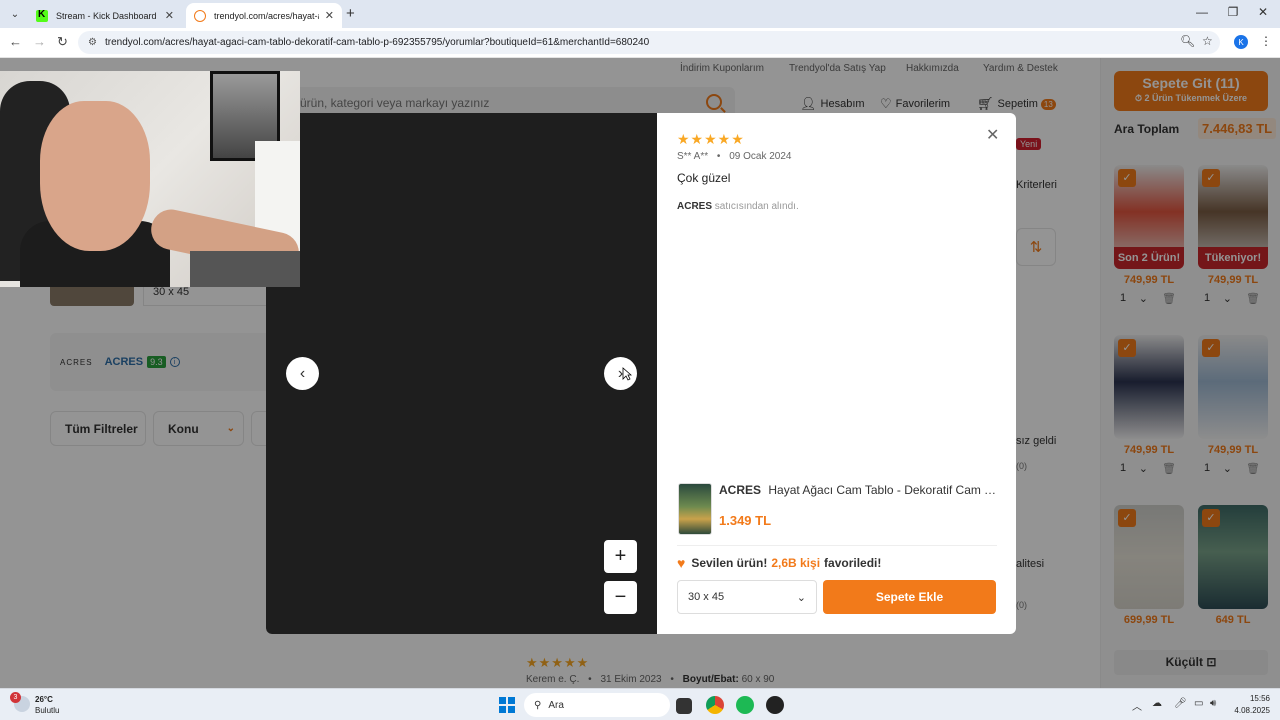 This screenshot has height=720, width=1280. Describe the element at coordinates (779, 563) in the screenshot. I see `favorite-count-line: ♥ Sevilen ürün! 2,6B kişi favoriledi!` at that location.